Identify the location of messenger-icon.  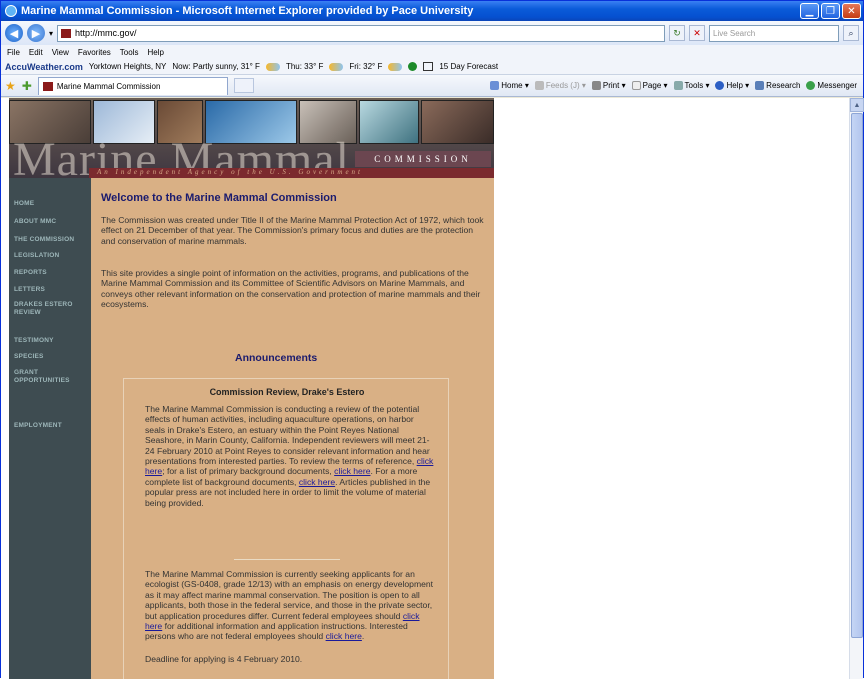
(811, 86).